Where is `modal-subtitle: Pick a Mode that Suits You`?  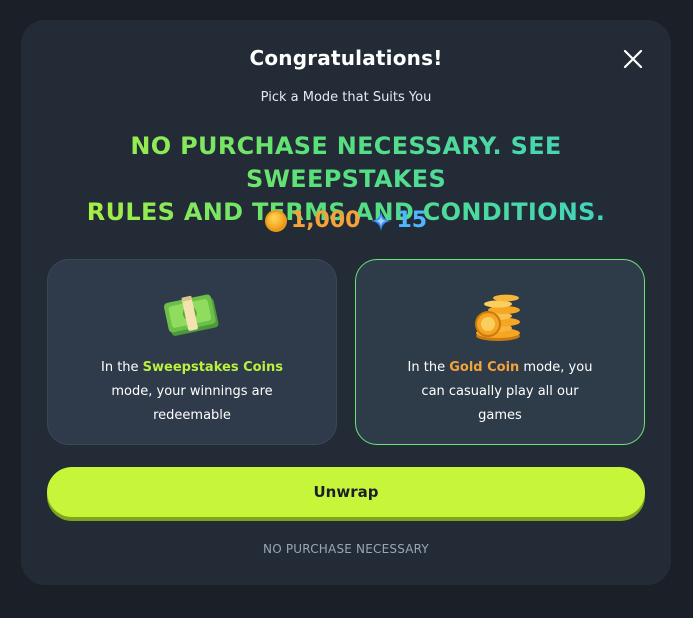
modal-subtitle: Pick a Mode that Suits You is located at coordinates (346, 97).